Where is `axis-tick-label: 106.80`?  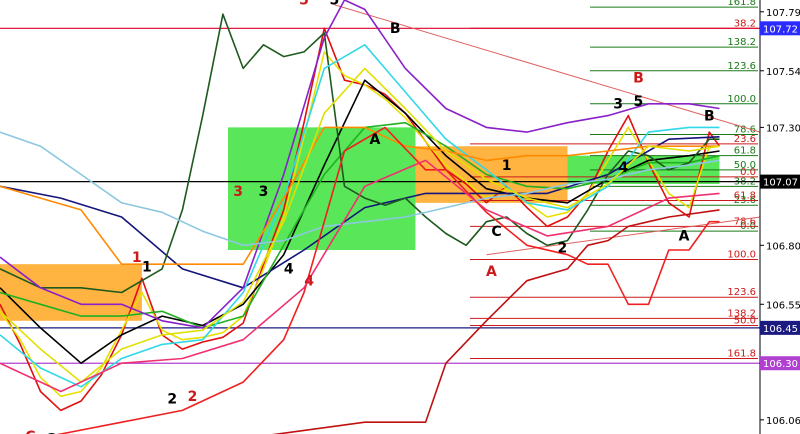
axis-tick-label: 106.80 is located at coordinates (783, 246).